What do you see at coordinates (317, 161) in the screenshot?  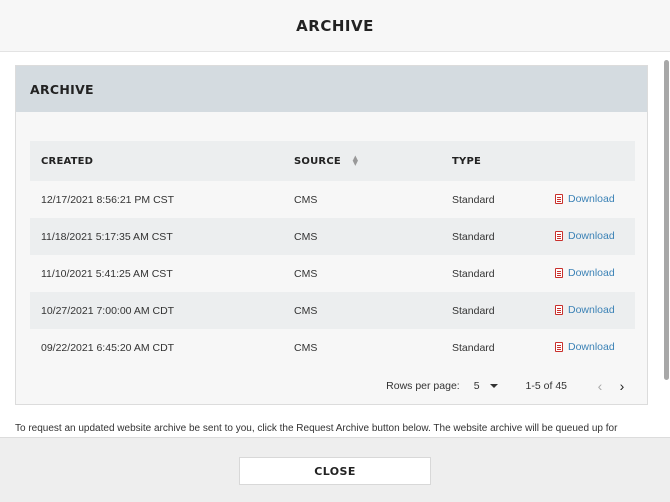 I see `column-header-source-label: SOURCE` at bounding box center [317, 161].